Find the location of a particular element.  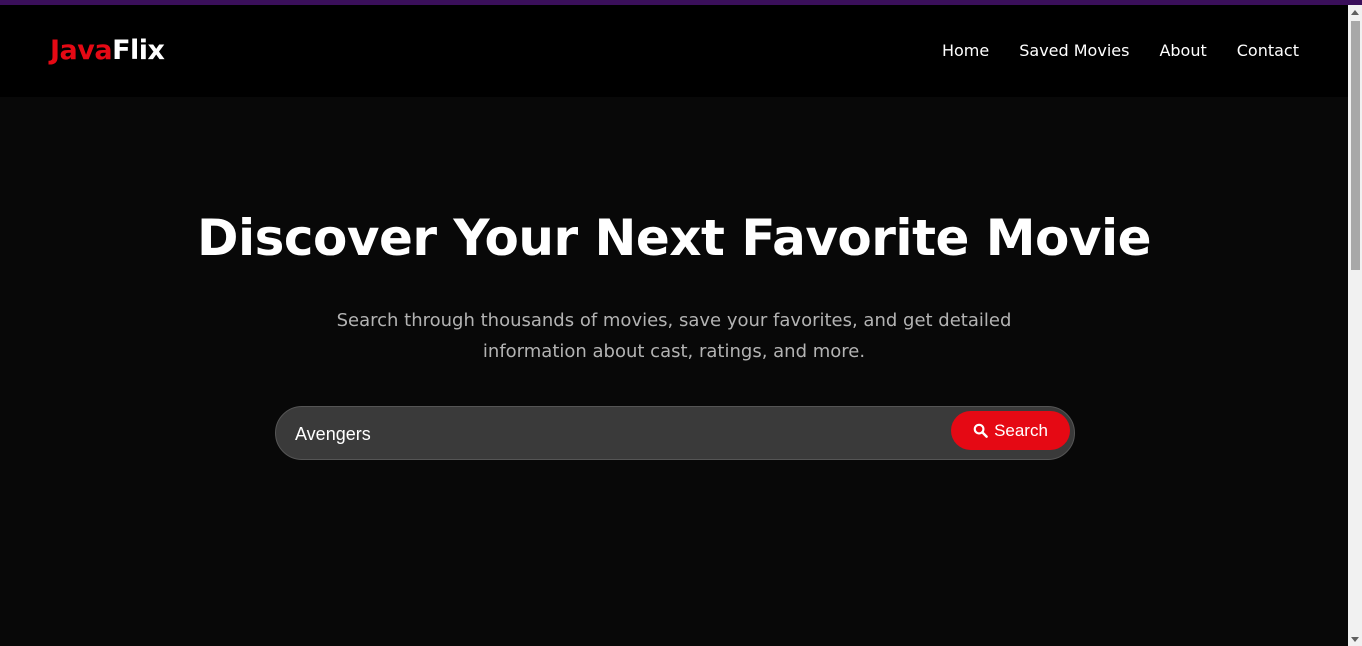

main-nav: Home Saved Movies About Contact is located at coordinates (1120, 51).